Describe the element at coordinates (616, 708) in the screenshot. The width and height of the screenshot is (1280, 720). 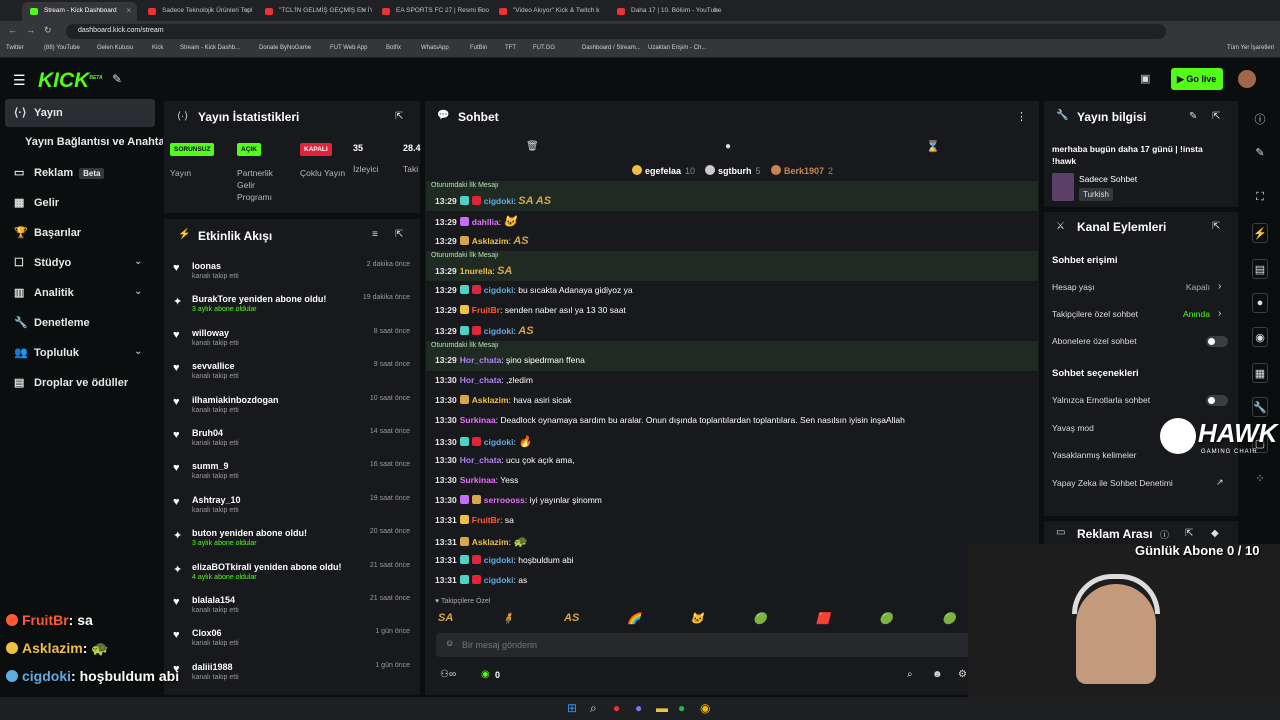
I see `app-icon: ●` at that location.